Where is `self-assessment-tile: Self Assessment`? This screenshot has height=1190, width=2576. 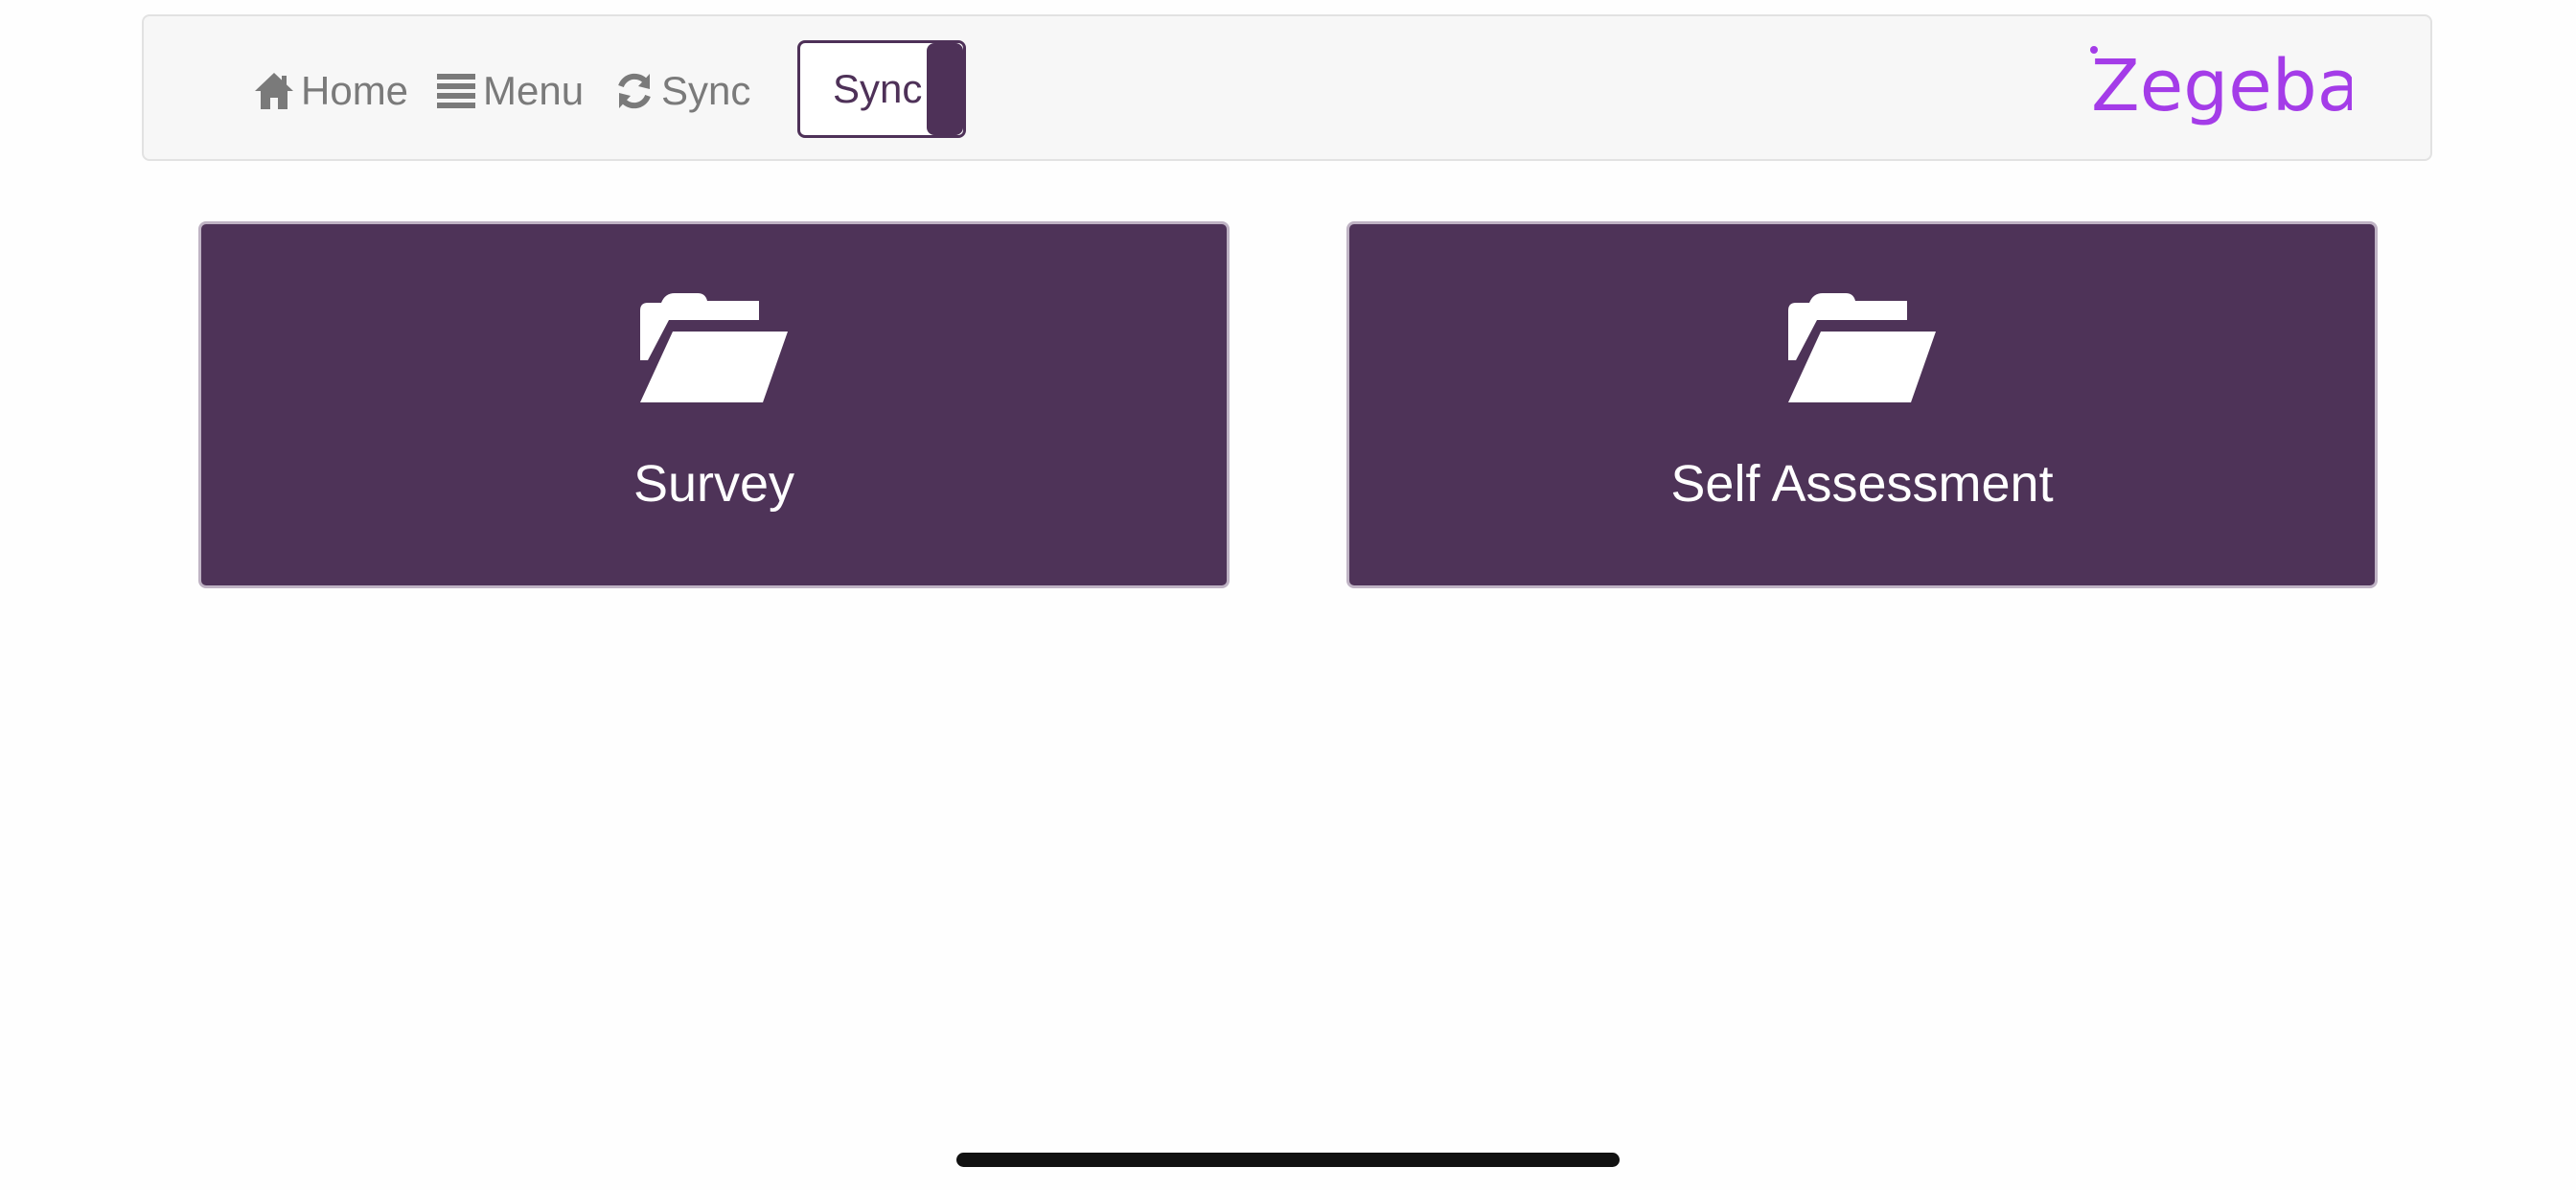
self-assessment-tile: Self Assessment is located at coordinates (1862, 405).